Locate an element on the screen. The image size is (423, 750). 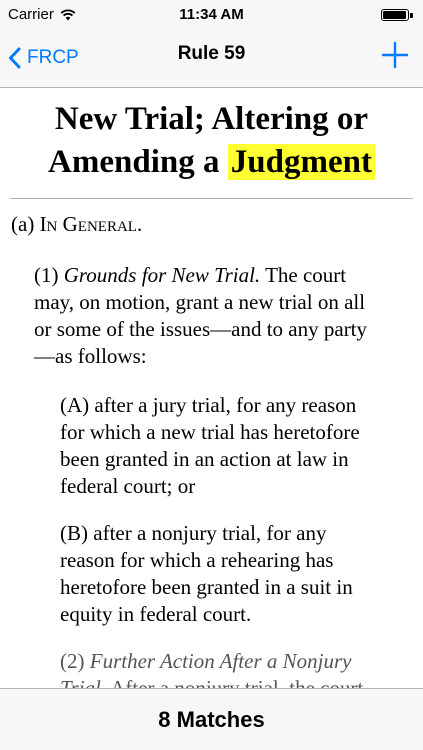
status-bar: Carrier 11:34 AM is located at coordinates (211, 15).